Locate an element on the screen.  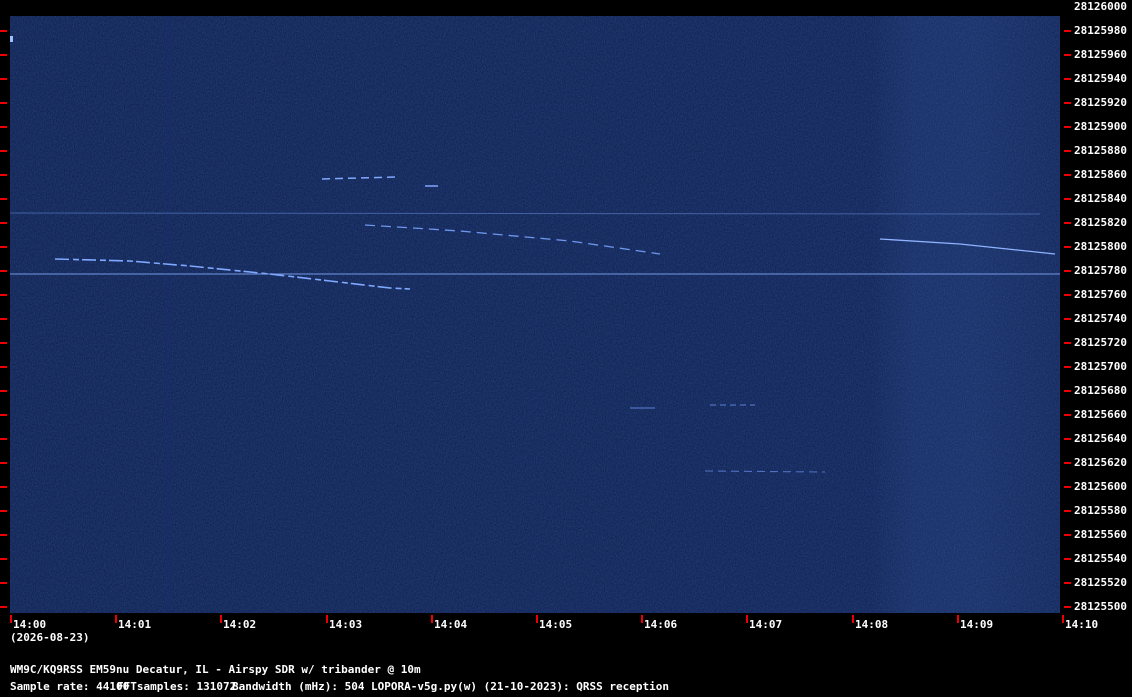
time-tick-label: 14:03 is located at coordinates (346, 624).